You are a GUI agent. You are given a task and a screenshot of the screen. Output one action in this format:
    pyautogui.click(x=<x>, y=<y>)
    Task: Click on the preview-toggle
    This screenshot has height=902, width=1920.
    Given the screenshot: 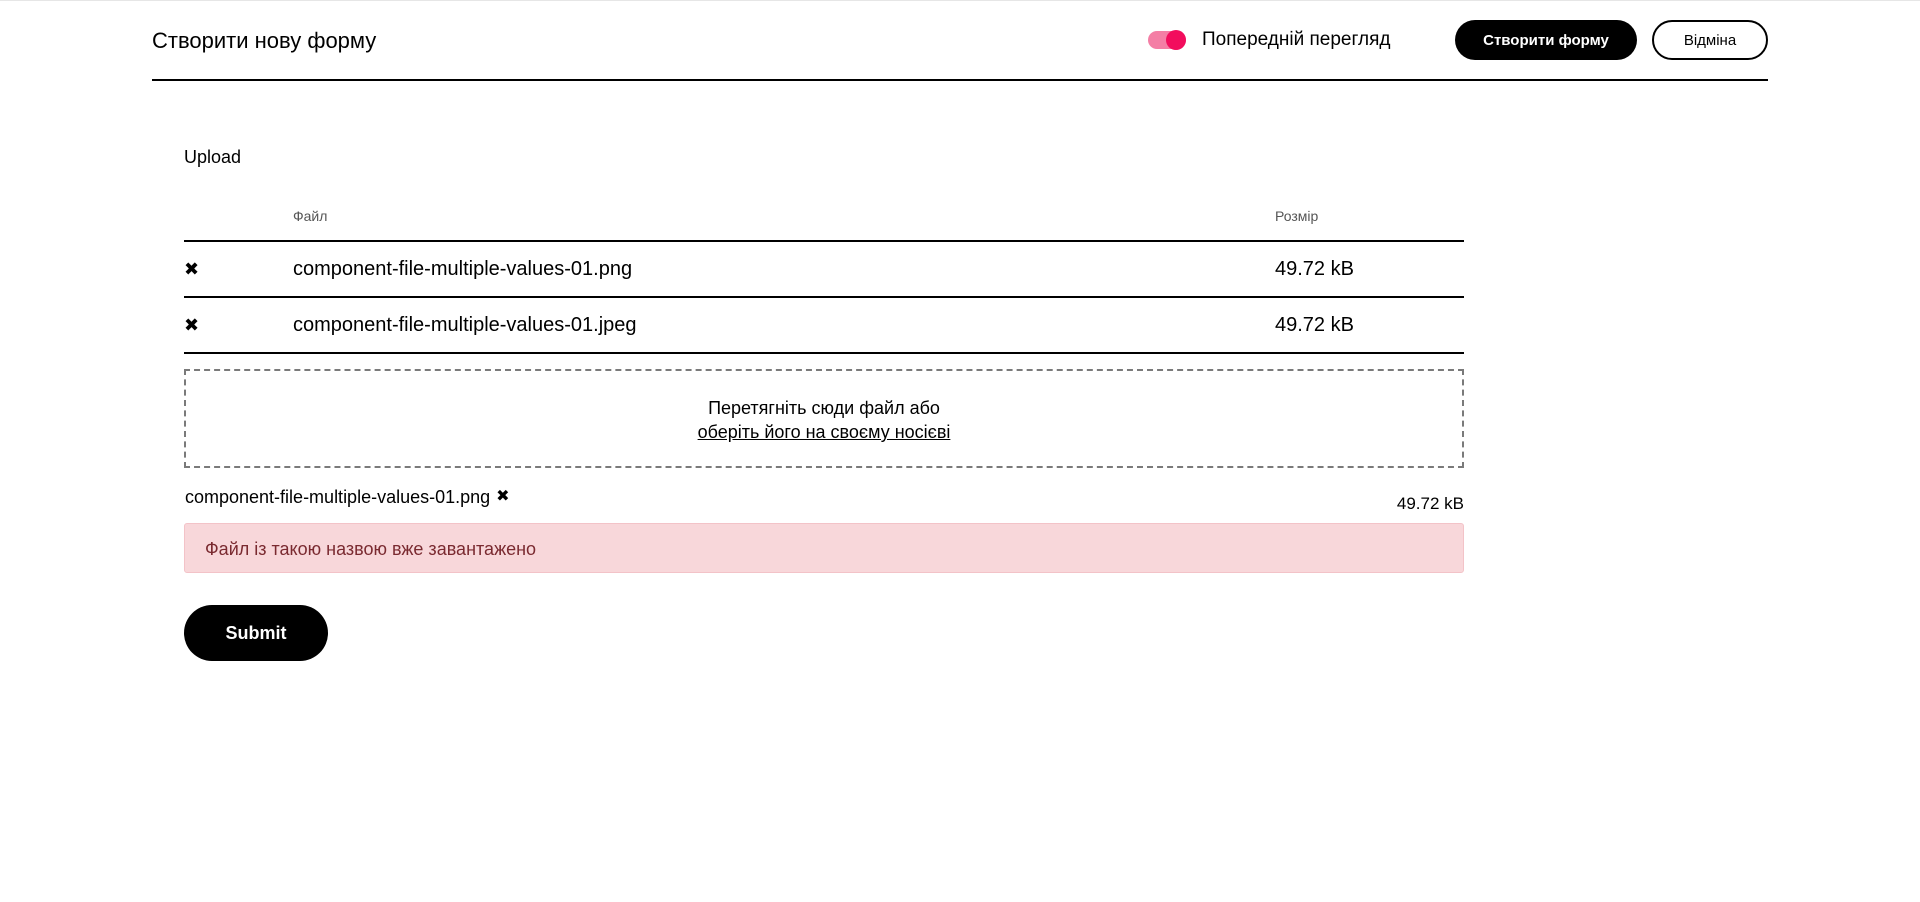 What is the action you would take?
    pyautogui.click(x=1167, y=40)
    